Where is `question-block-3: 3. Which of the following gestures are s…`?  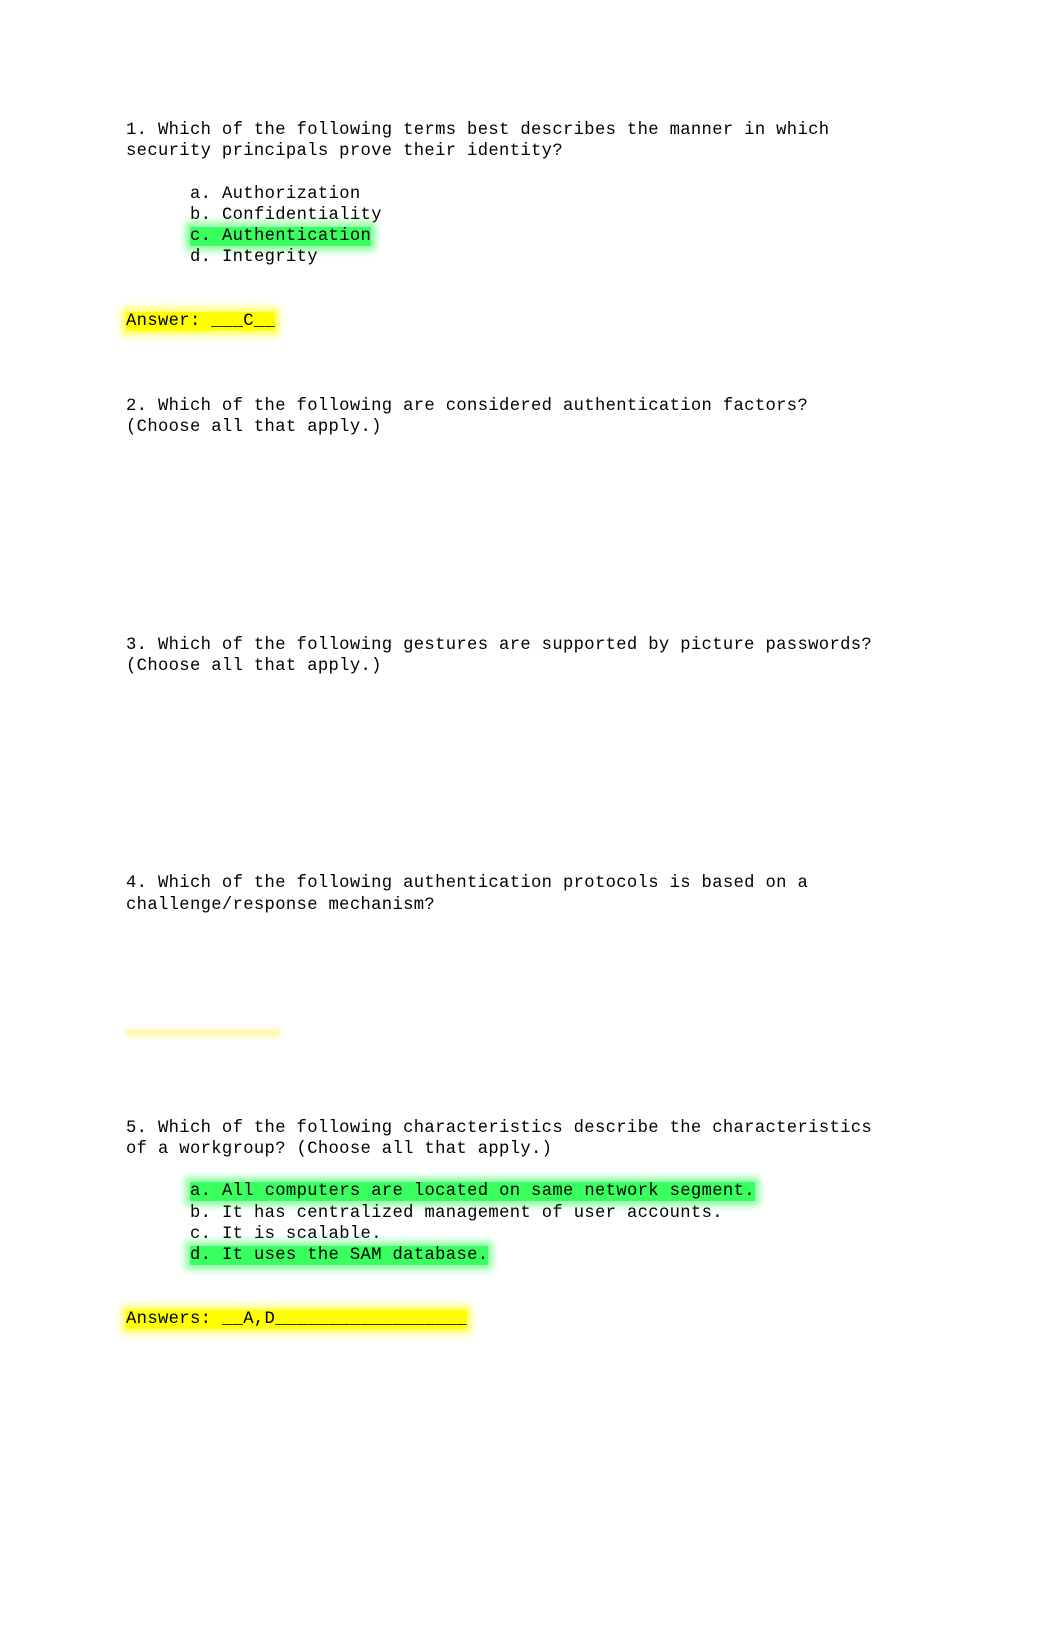
question-block-3: 3. Which of the following gestures are s… is located at coordinates (536, 754).